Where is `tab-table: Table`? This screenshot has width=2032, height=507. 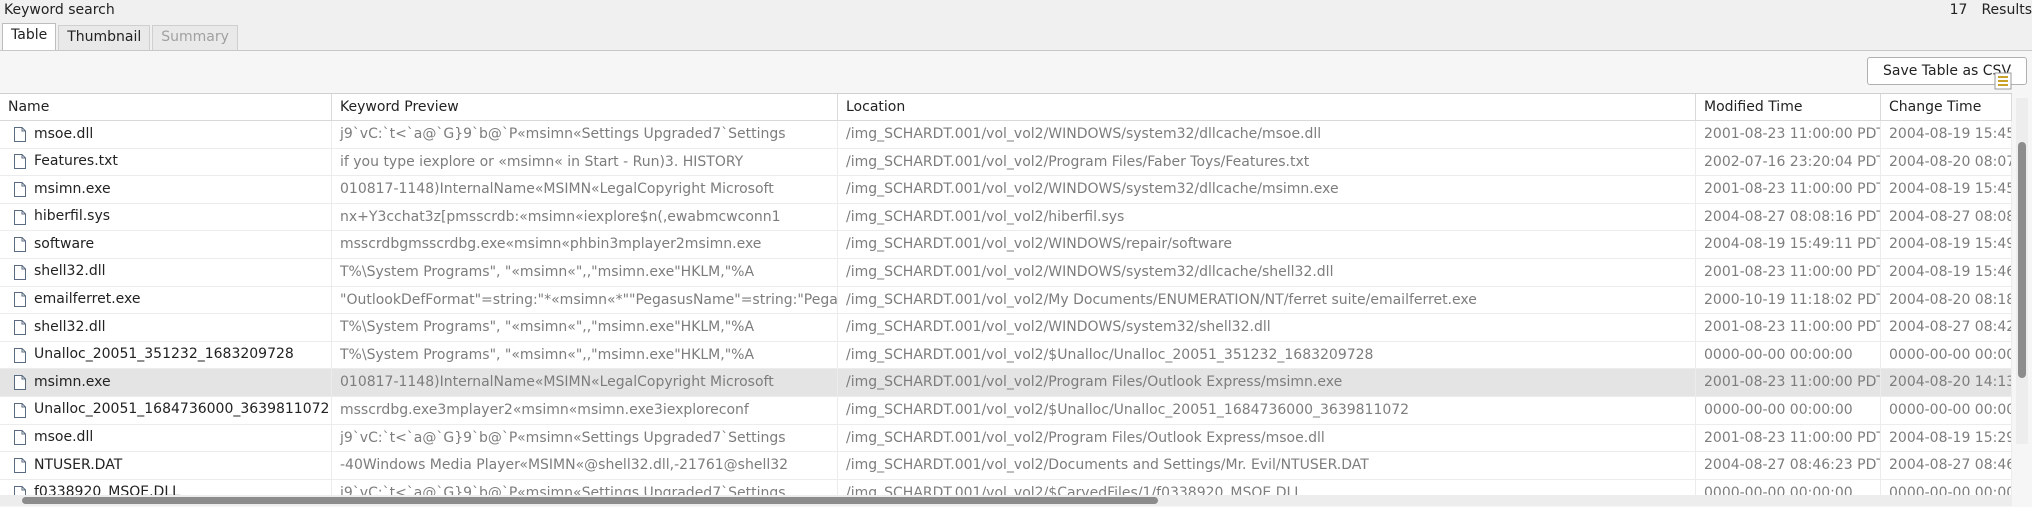 tab-table: Table is located at coordinates (29, 36).